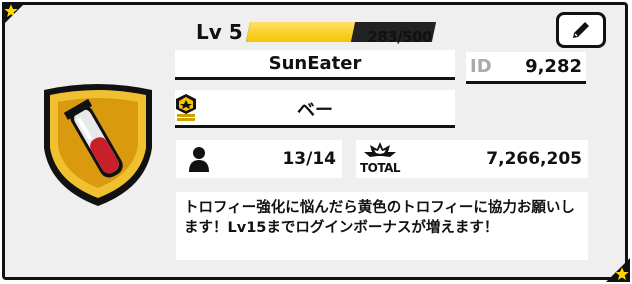 This screenshot has width=632, height=284. Describe the element at coordinates (199, 159) in the screenshot. I see `person-icon` at that location.